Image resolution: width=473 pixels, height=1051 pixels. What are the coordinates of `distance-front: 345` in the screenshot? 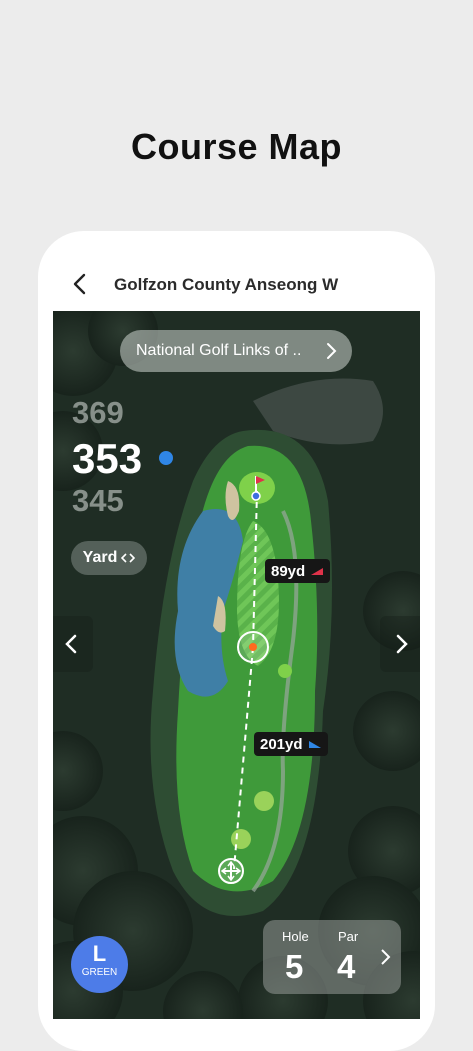 It's located at (98, 500).